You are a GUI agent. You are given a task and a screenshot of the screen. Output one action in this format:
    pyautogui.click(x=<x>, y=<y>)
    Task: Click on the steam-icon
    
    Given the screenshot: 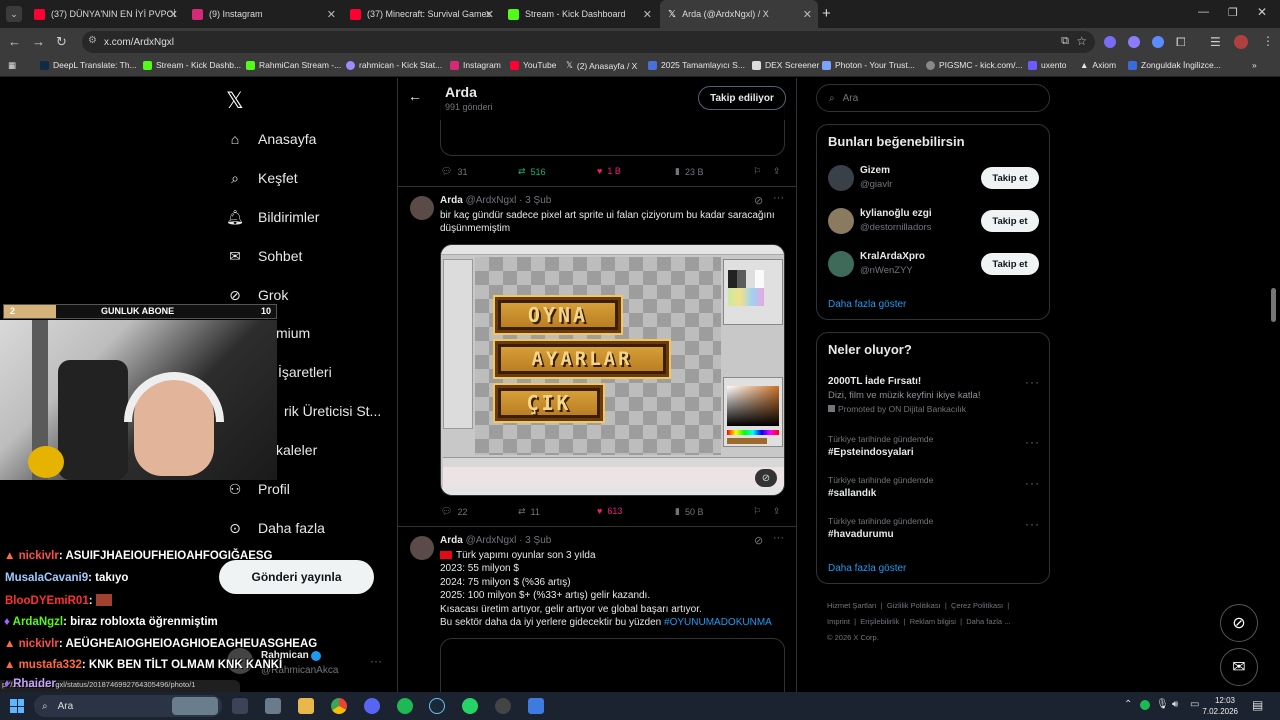 What is the action you would take?
    pyautogui.click(x=437, y=706)
    